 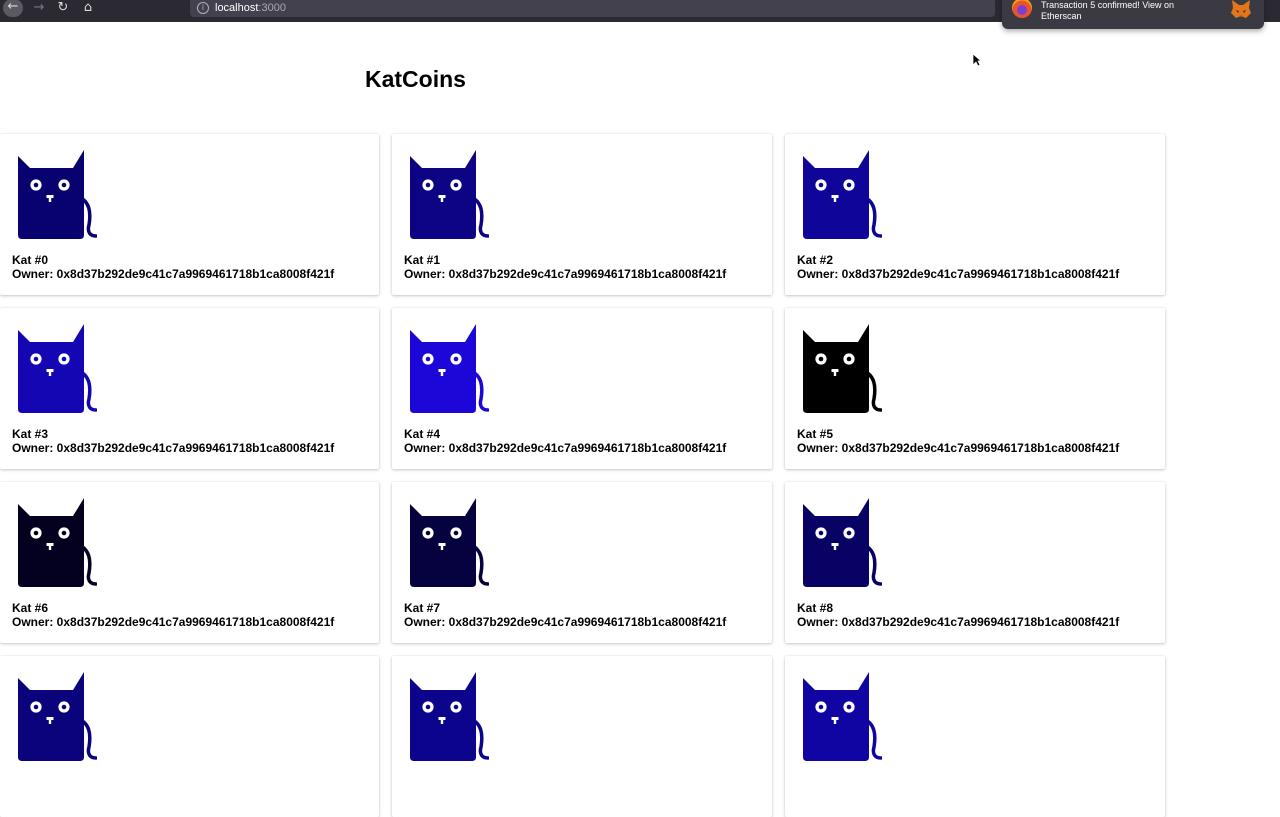 I want to click on home-icon: ⌂, so click(x=88, y=9).